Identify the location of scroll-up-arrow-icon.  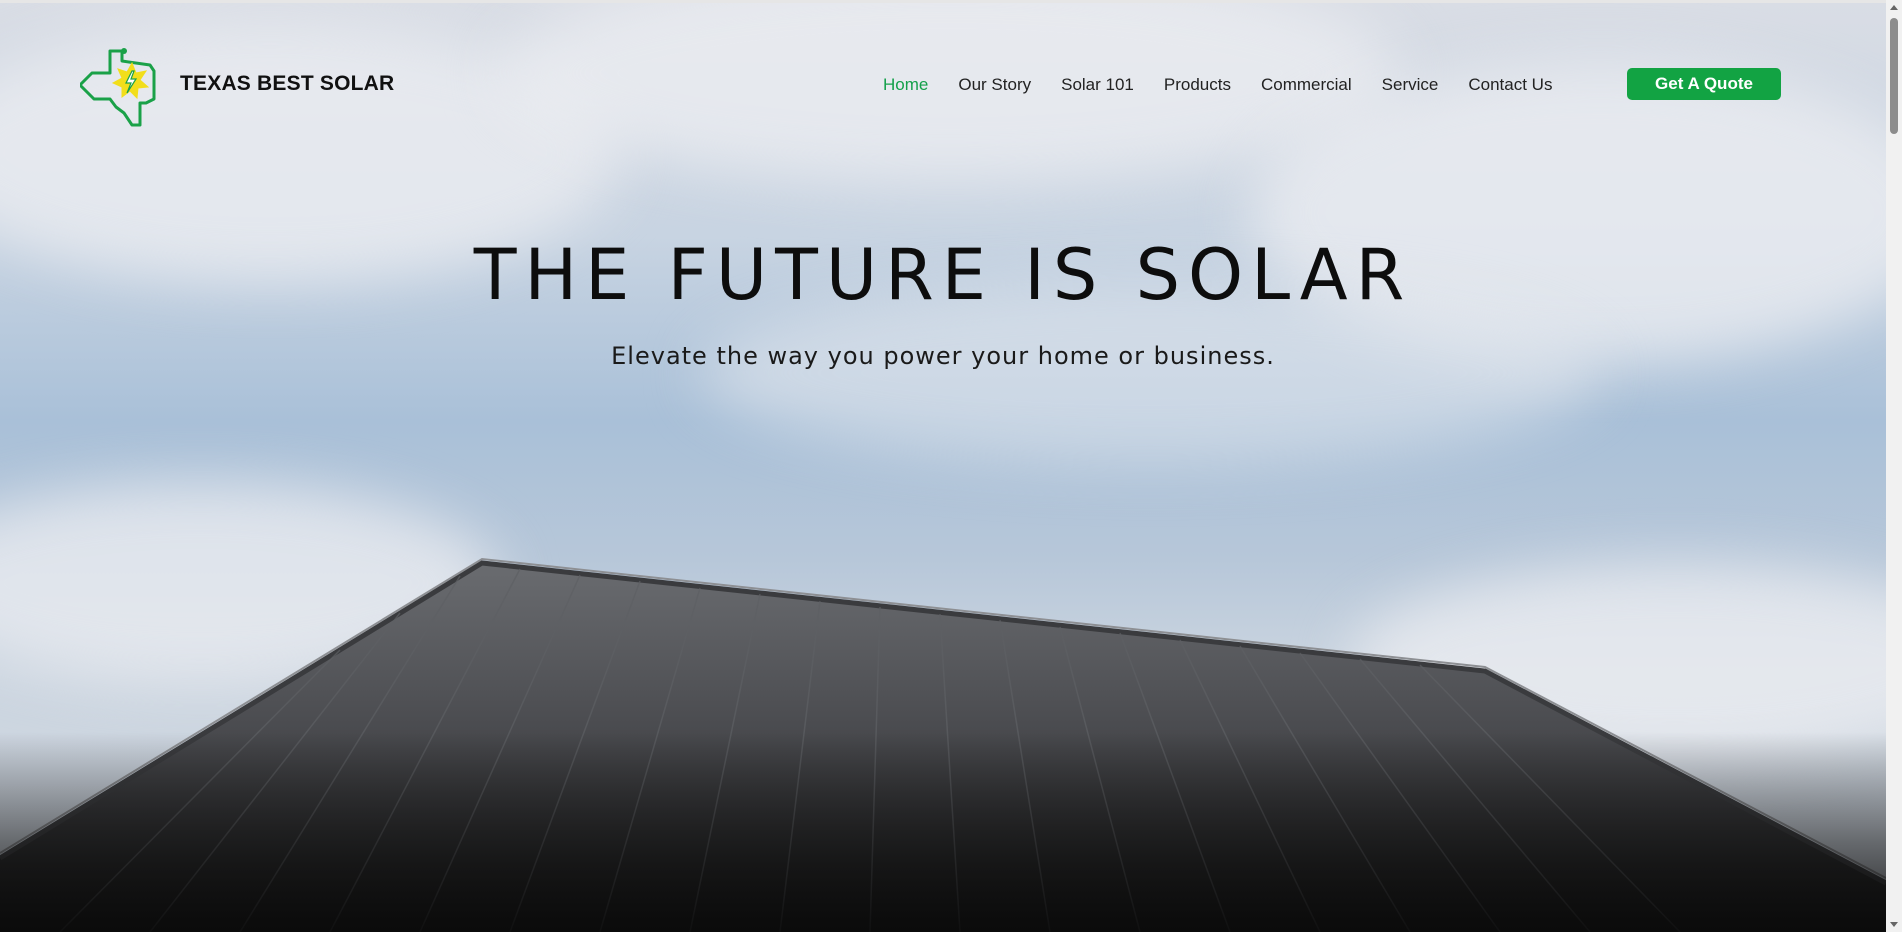
(1894, 7).